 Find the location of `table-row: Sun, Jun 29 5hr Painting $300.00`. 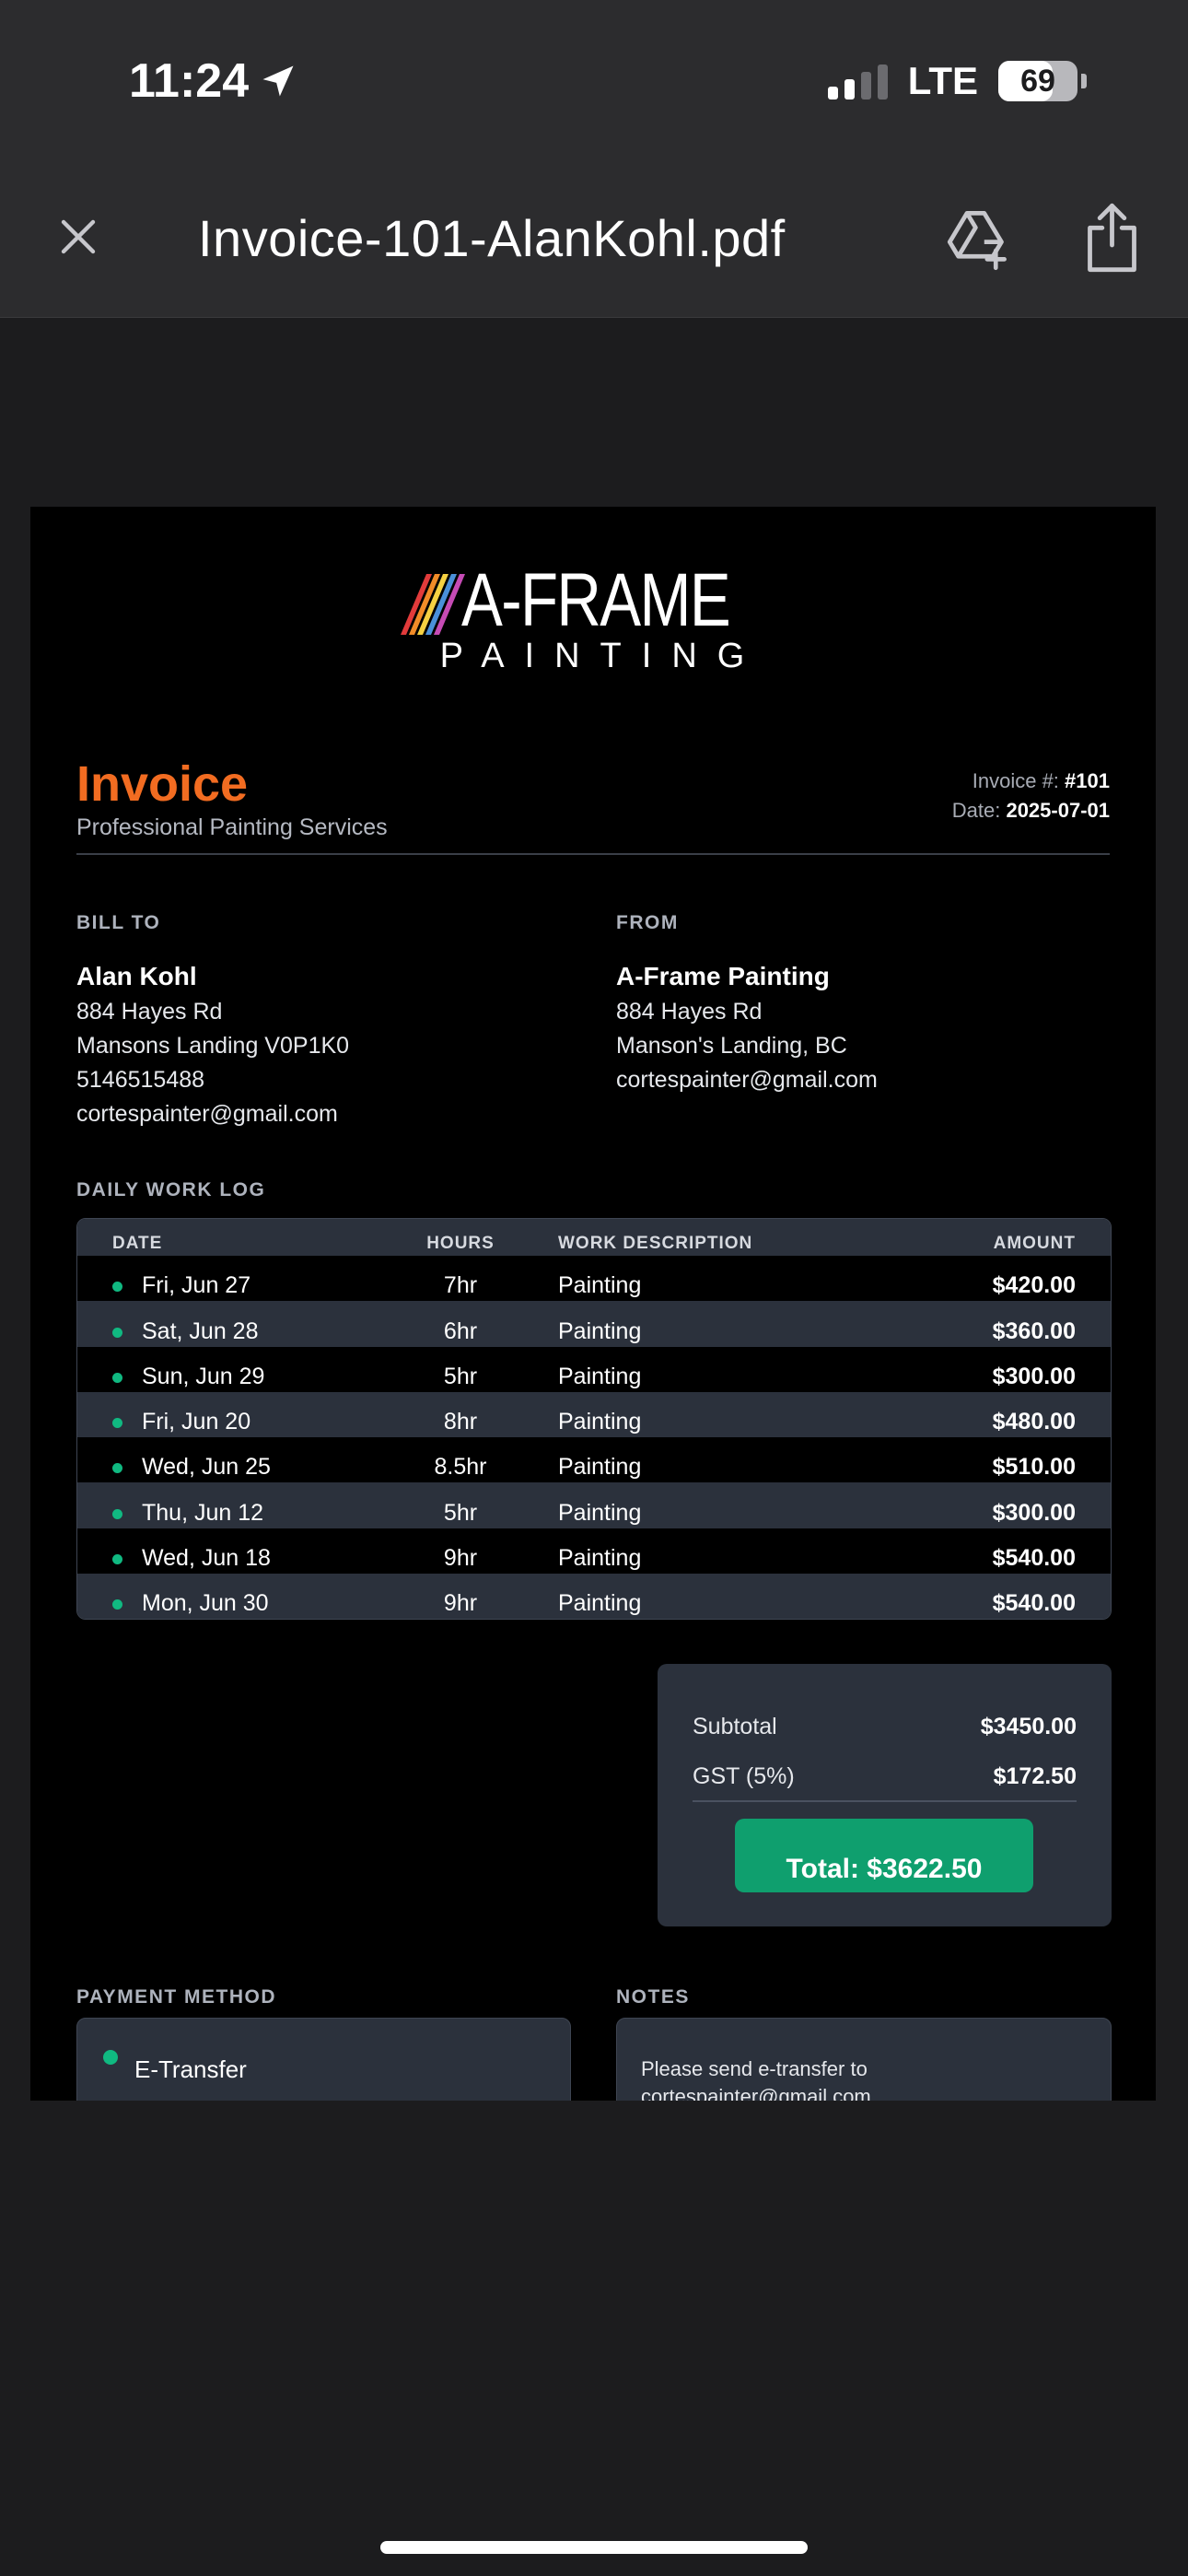

table-row: Sun, Jun 29 5hr Painting $300.00 is located at coordinates (594, 1369).